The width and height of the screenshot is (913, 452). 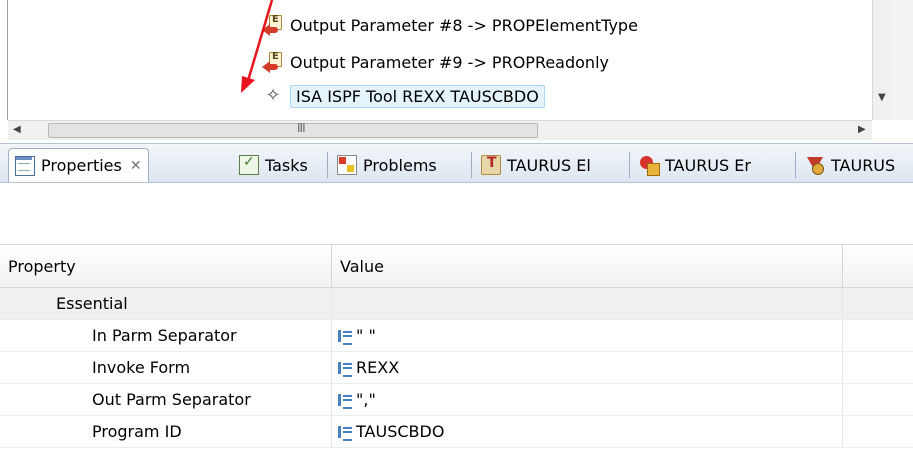 I want to click on property-value: TAUSCBDO, so click(x=400, y=431).